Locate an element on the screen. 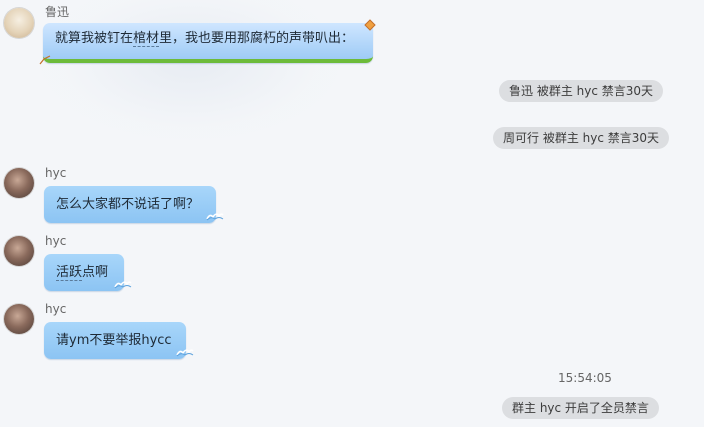  kite-tail-icon is located at coordinates (45, 60).